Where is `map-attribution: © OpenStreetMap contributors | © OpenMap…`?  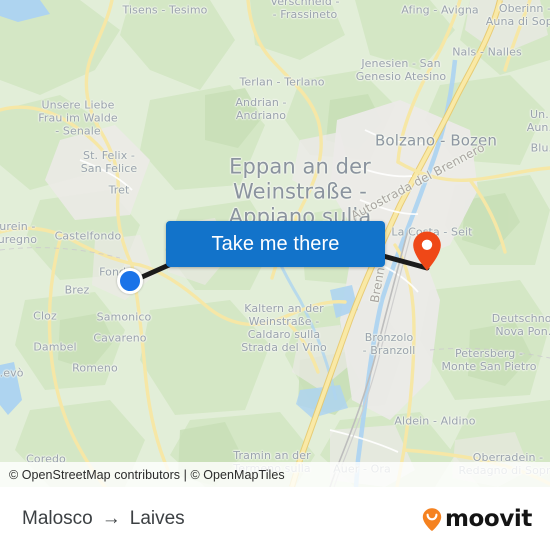
map-attribution: © OpenStreetMap contributors | © OpenMap… is located at coordinates (275, 474).